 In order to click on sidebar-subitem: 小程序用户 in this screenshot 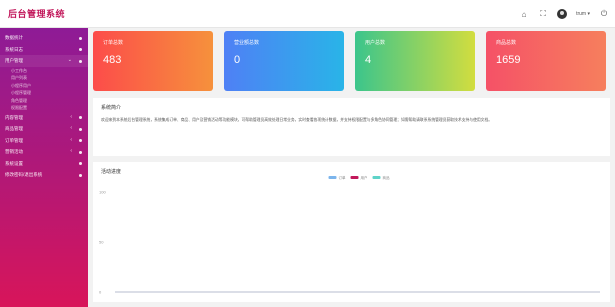, I will do `click(44, 86)`.